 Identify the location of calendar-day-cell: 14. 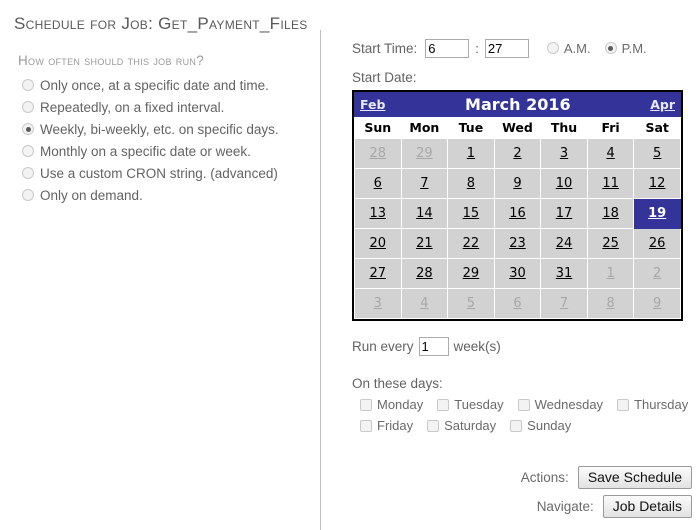
(424, 213).